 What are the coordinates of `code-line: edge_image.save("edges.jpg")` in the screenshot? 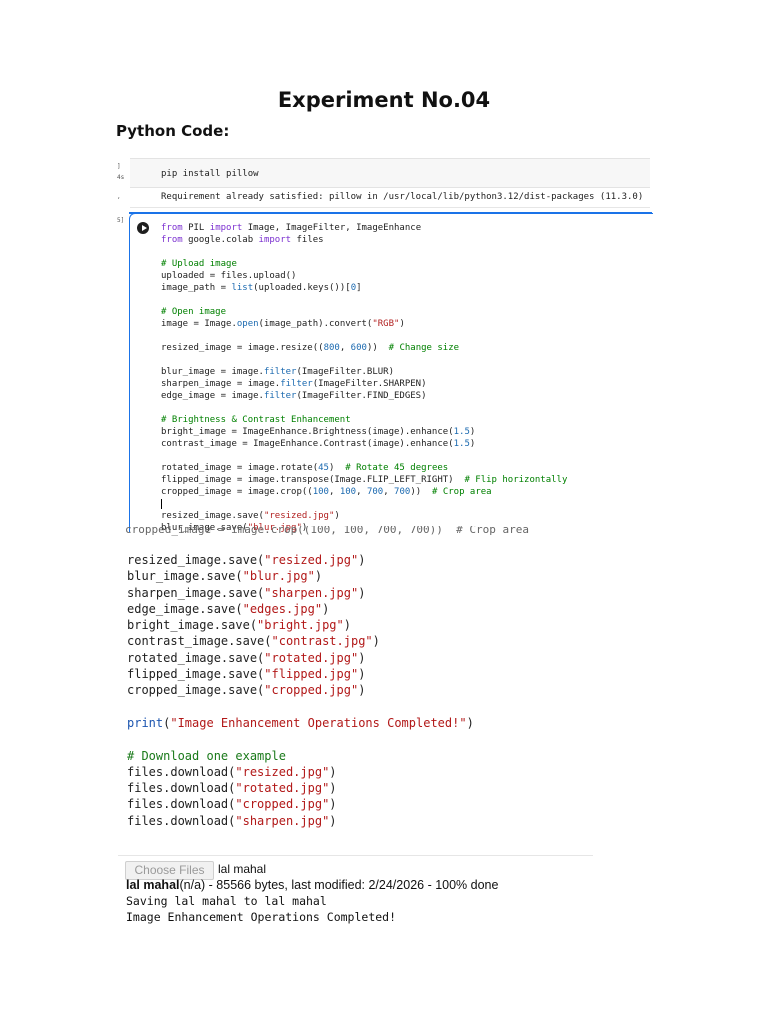 It's located at (300, 609).